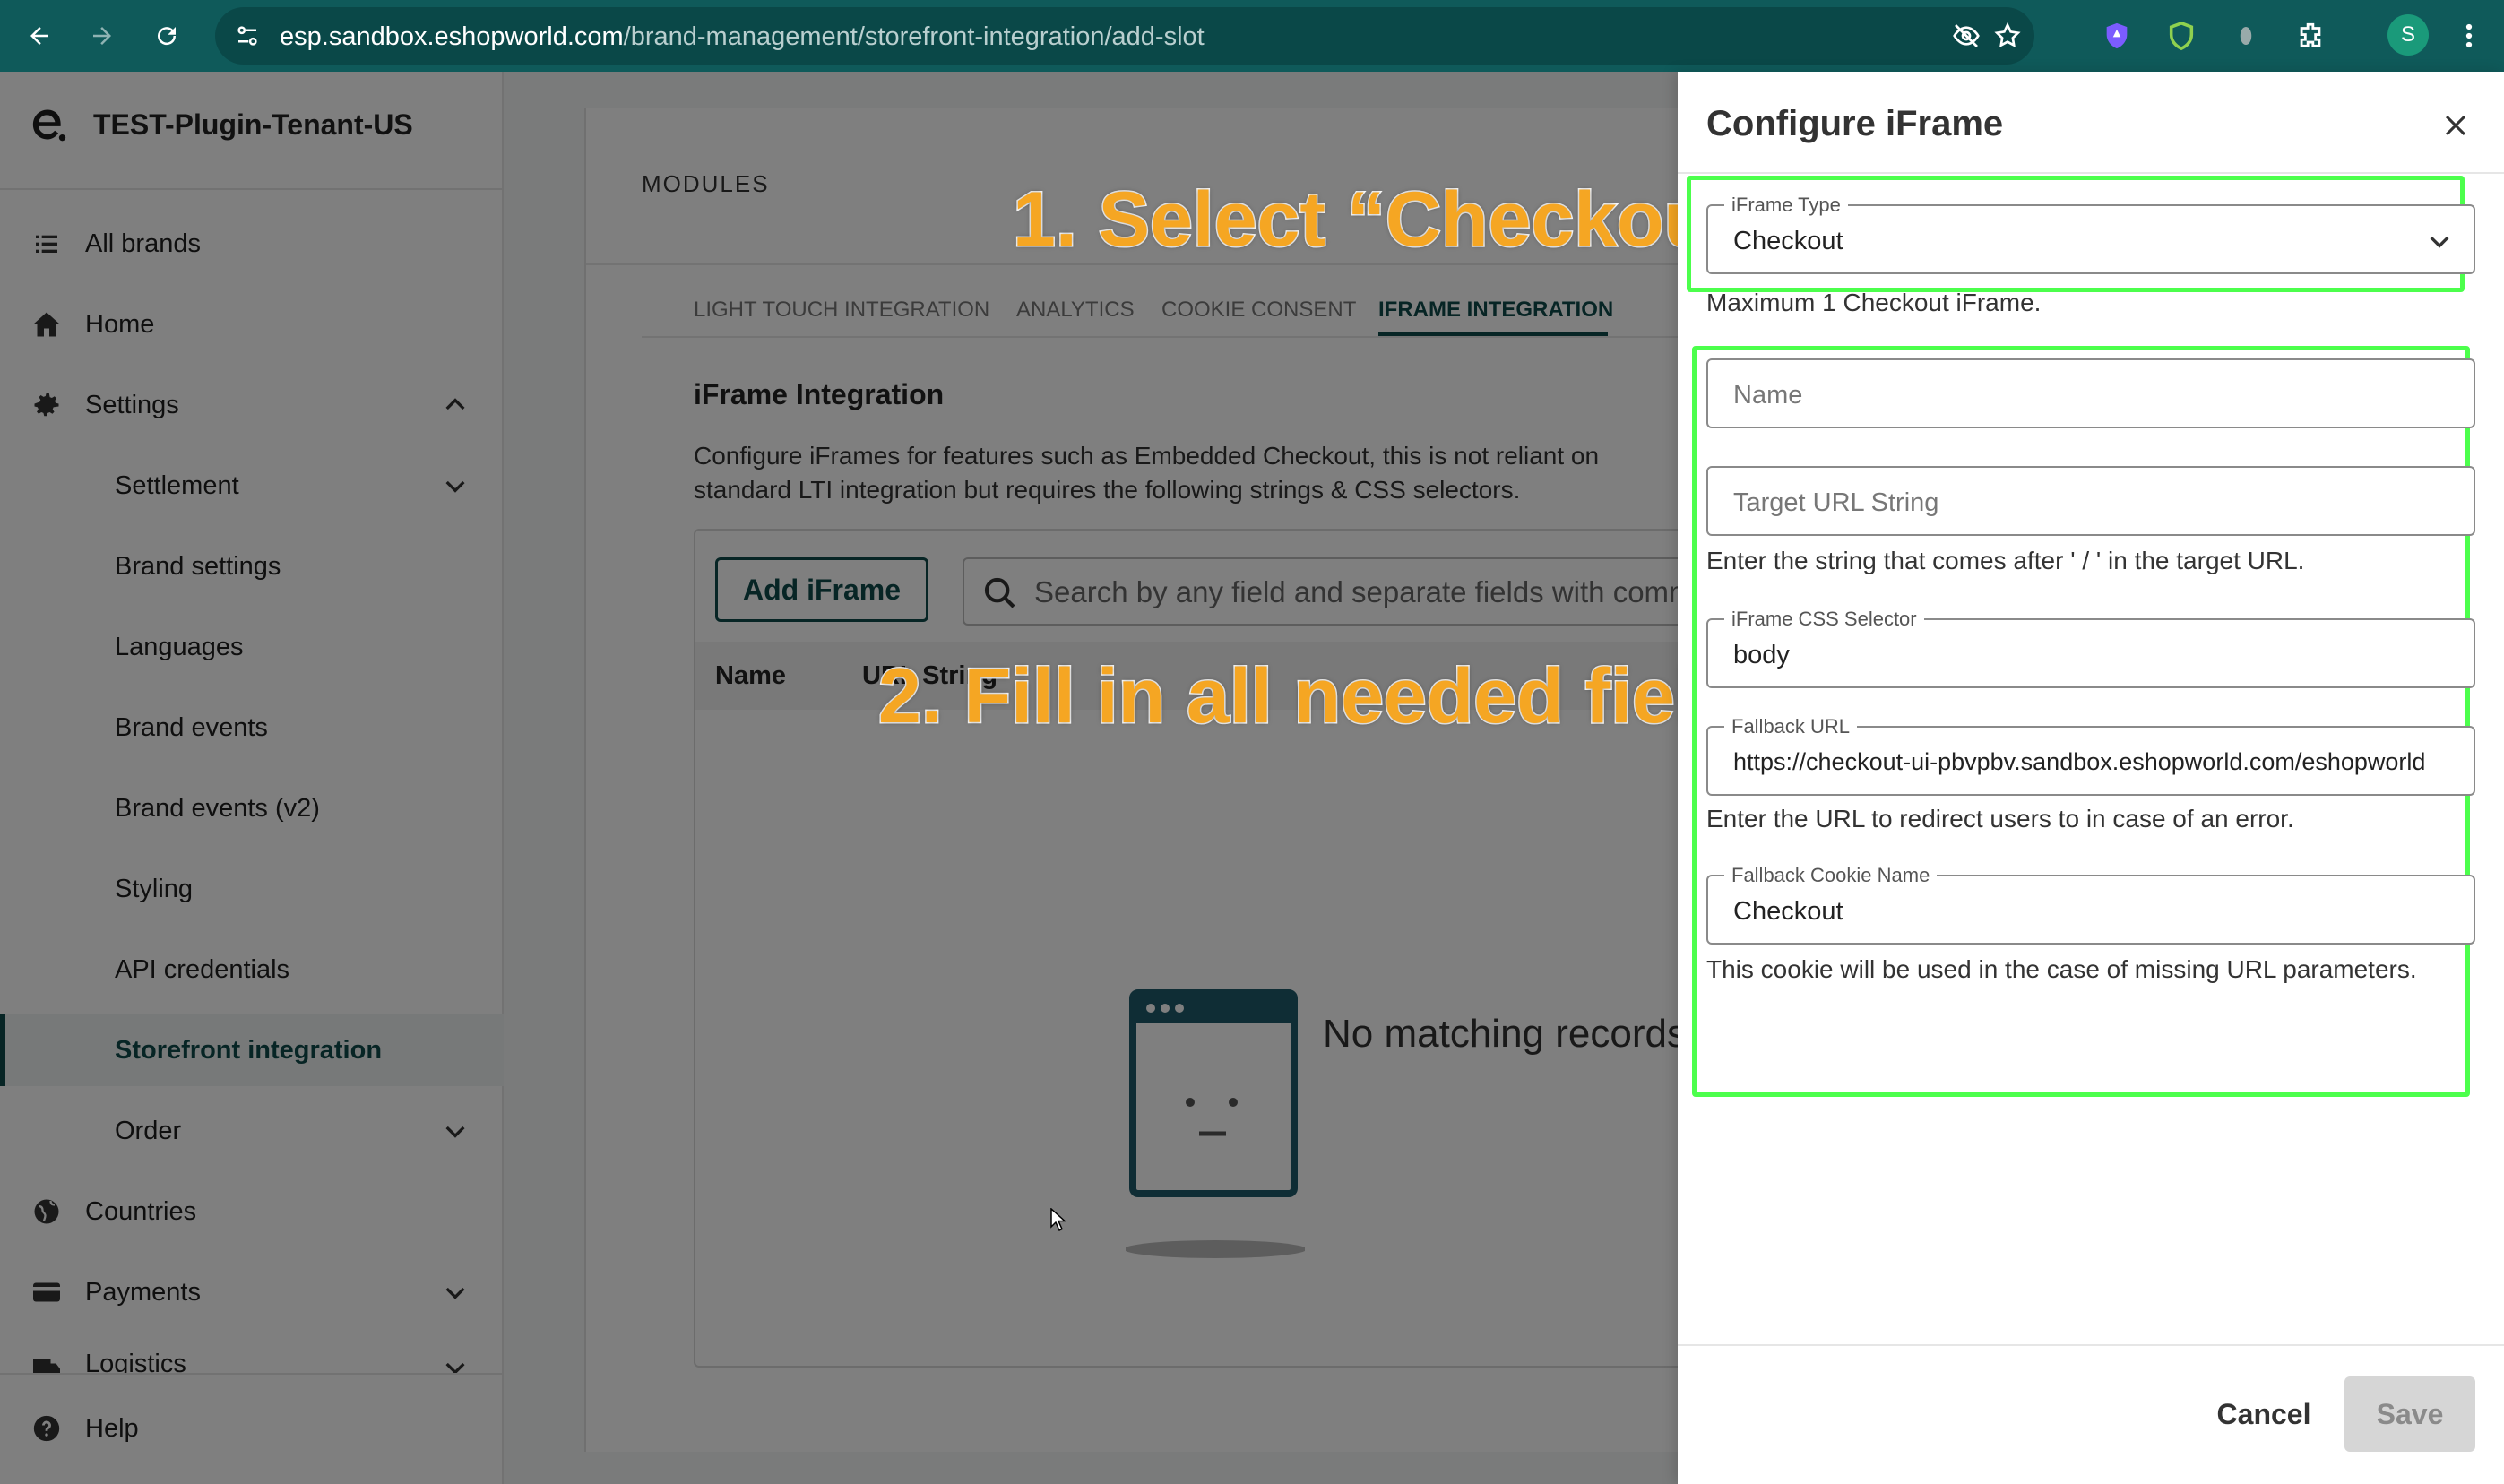  I want to click on name-placeholder: Name, so click(1768, 395).